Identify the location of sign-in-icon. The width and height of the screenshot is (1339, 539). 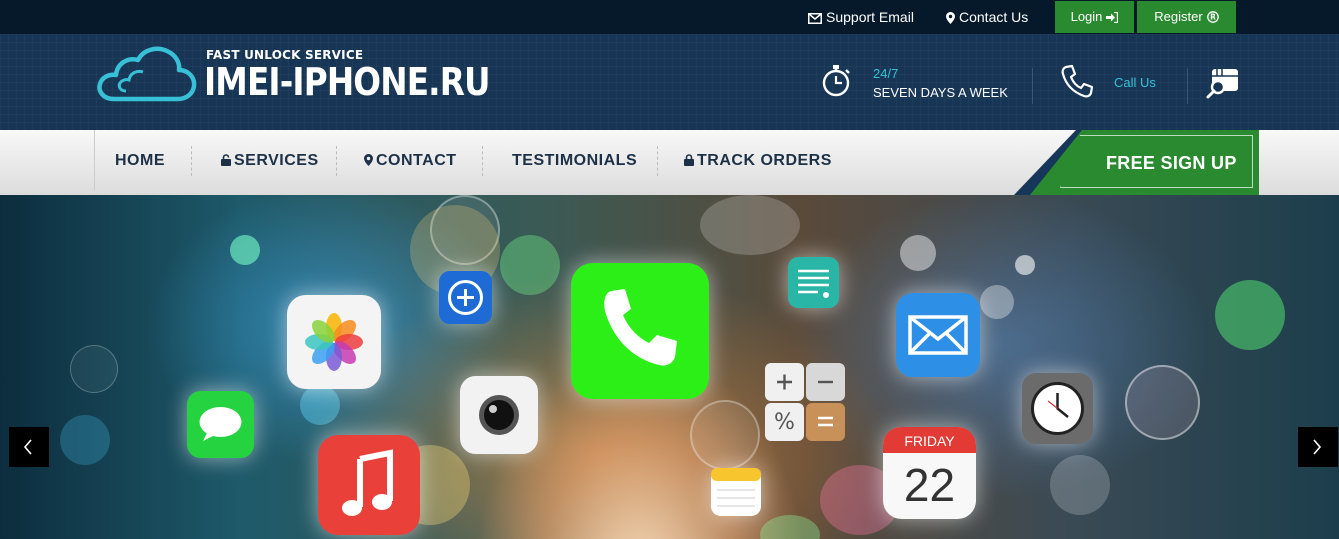
(1112, 17).